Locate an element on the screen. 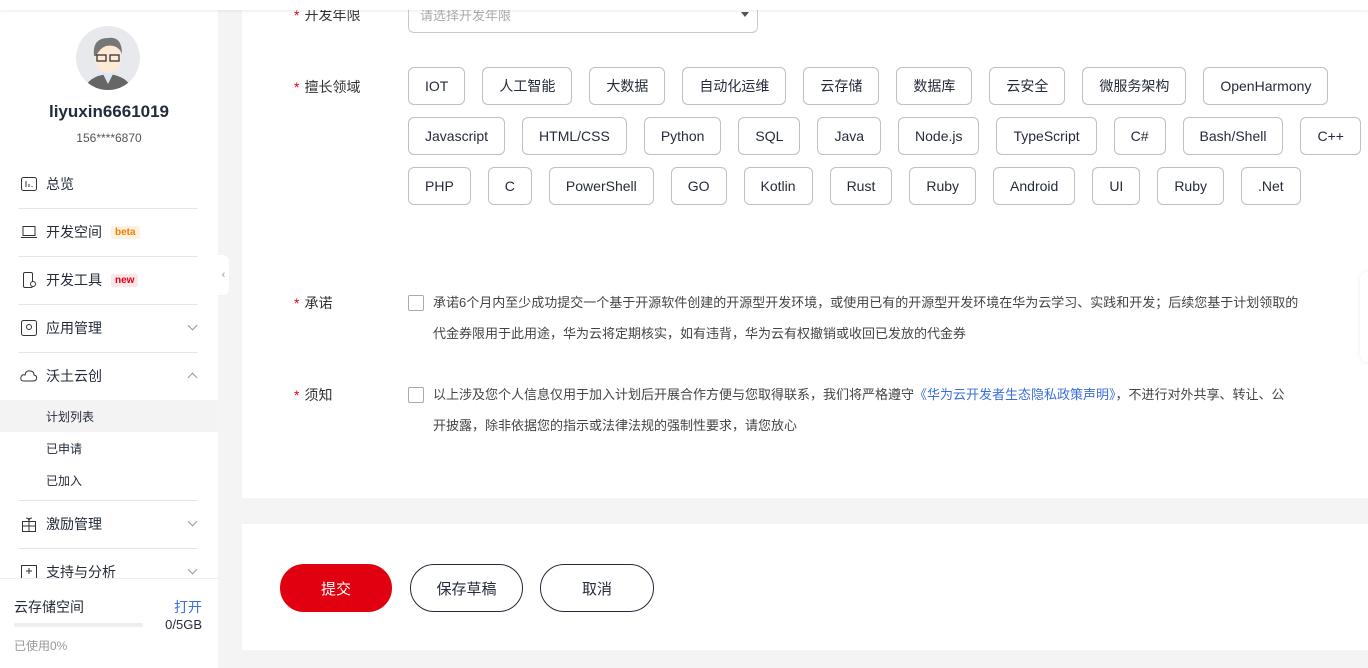 The image size is (1368, 668). sidebar-item-dev-space: 开发空间 beta is located at coordinates (109, 232).